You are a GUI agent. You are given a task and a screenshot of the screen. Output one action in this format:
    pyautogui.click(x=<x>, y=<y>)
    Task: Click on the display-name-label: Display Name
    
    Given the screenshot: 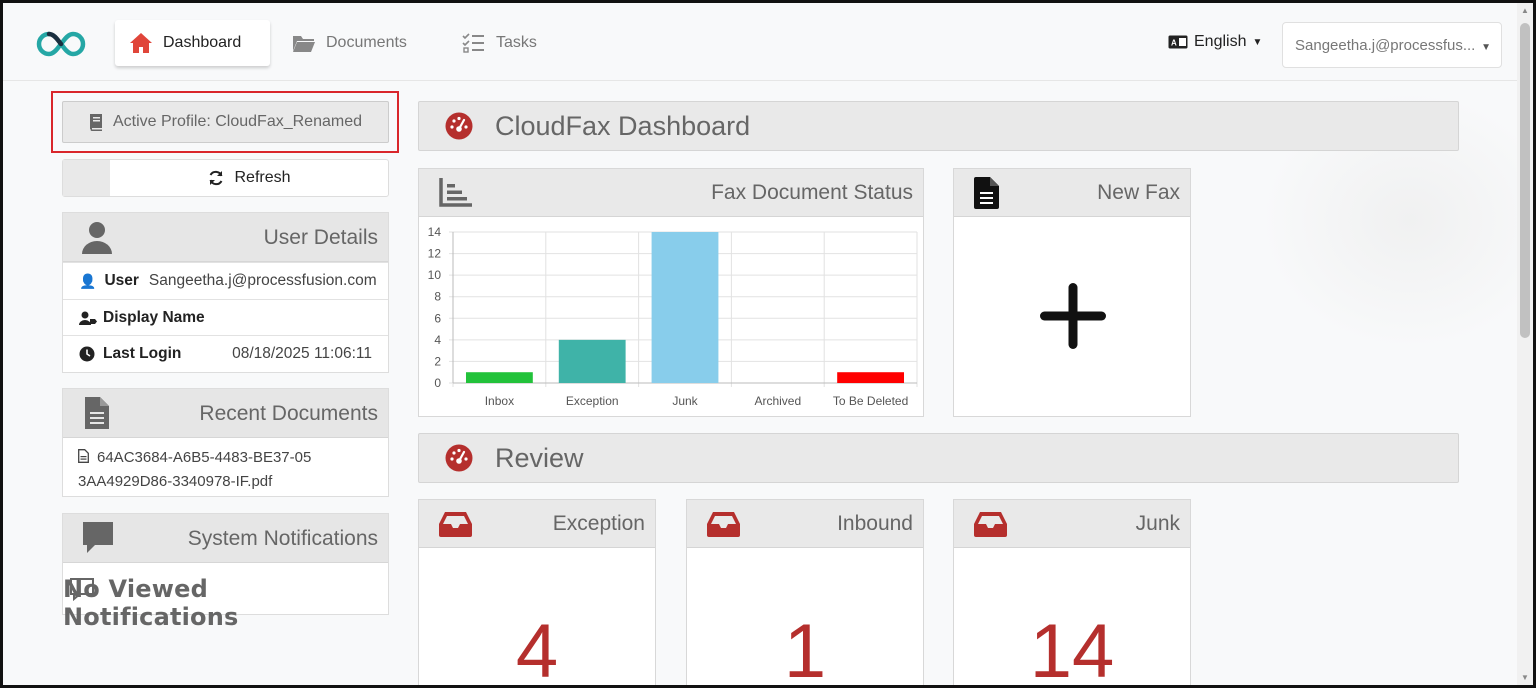 What is the action you would take?
    pyautogui.click(x=154, y=317)
    